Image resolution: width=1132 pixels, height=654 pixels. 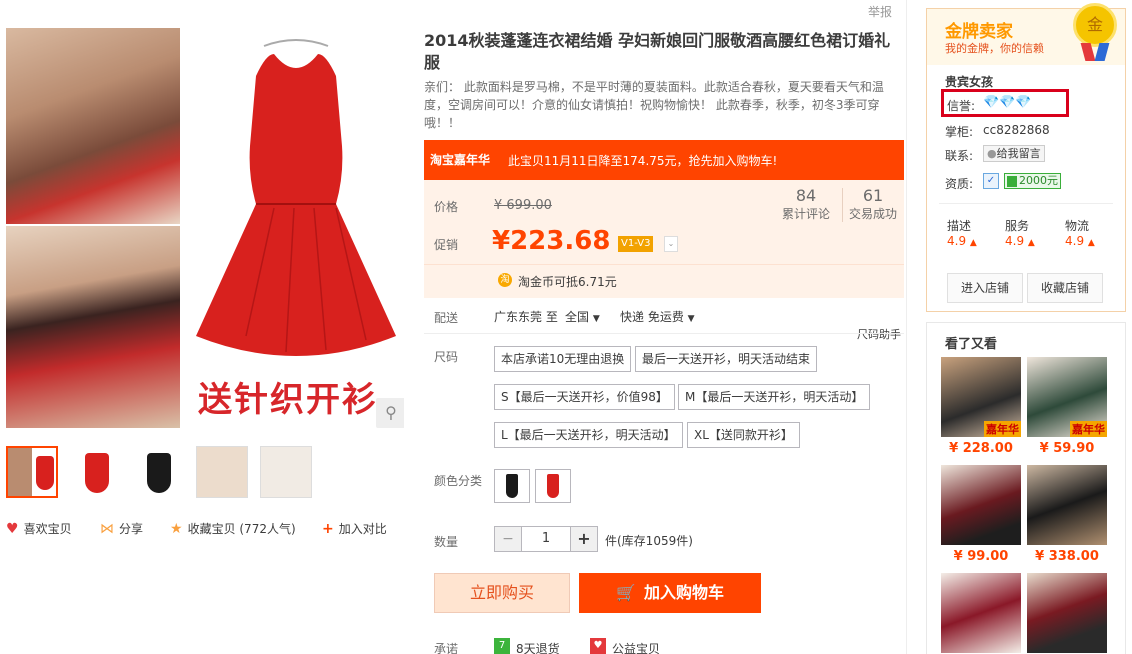 What do you see at coordinates (390, 413) in the screenshot?
I see `zoom-icon: ⚲` at bounding box center [390, 413].